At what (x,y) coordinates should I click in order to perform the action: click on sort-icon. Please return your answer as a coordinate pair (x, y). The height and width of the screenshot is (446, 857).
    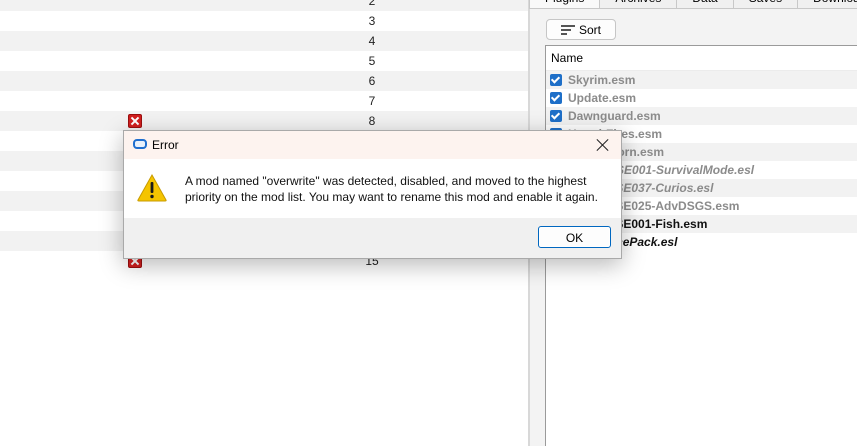
    Looking at the image, I should click on (567, 30).